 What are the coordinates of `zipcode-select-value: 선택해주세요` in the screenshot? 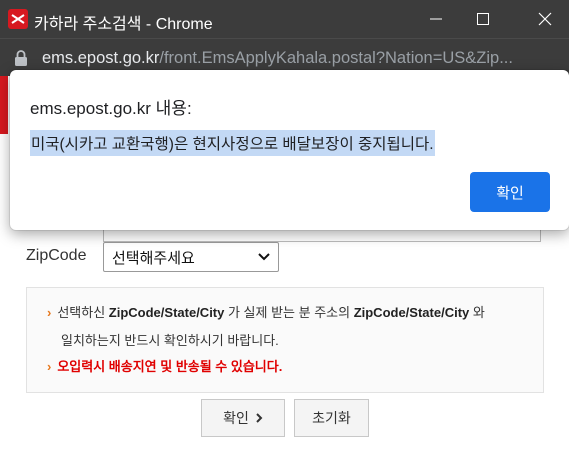 It's located at (153, 258).